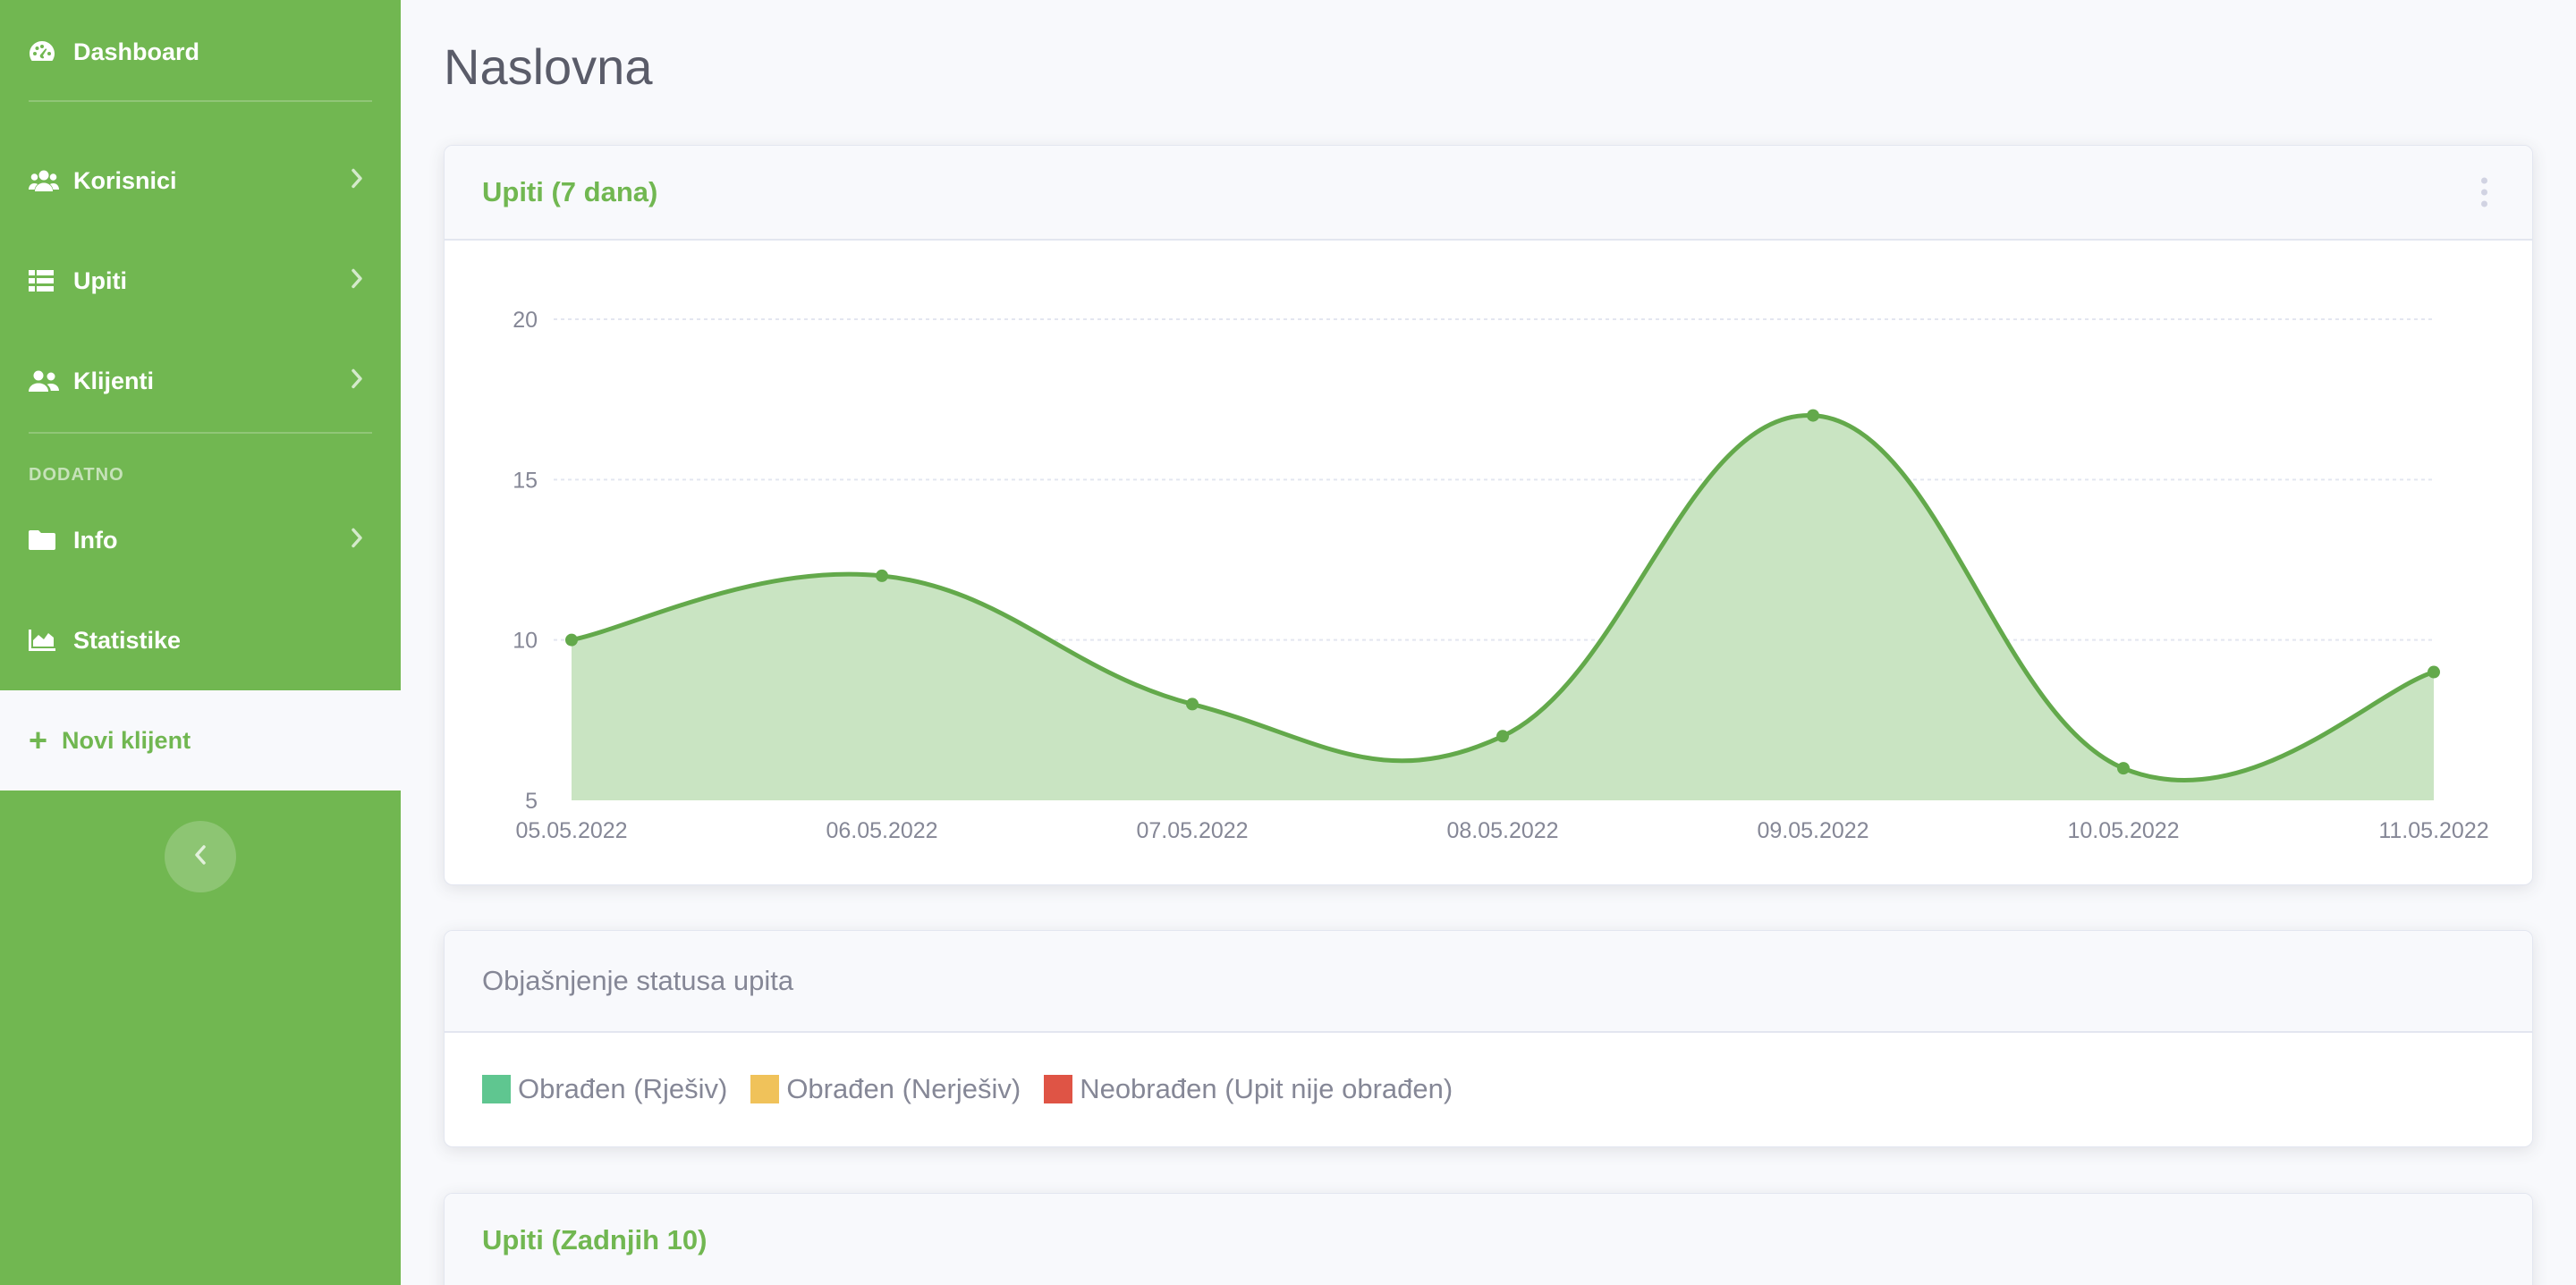 The width and height of the screenshot is (2576, 1285). Describe the element at coordinates (44, 51) in the screenshot. I see `tachometer-icon` at that location.